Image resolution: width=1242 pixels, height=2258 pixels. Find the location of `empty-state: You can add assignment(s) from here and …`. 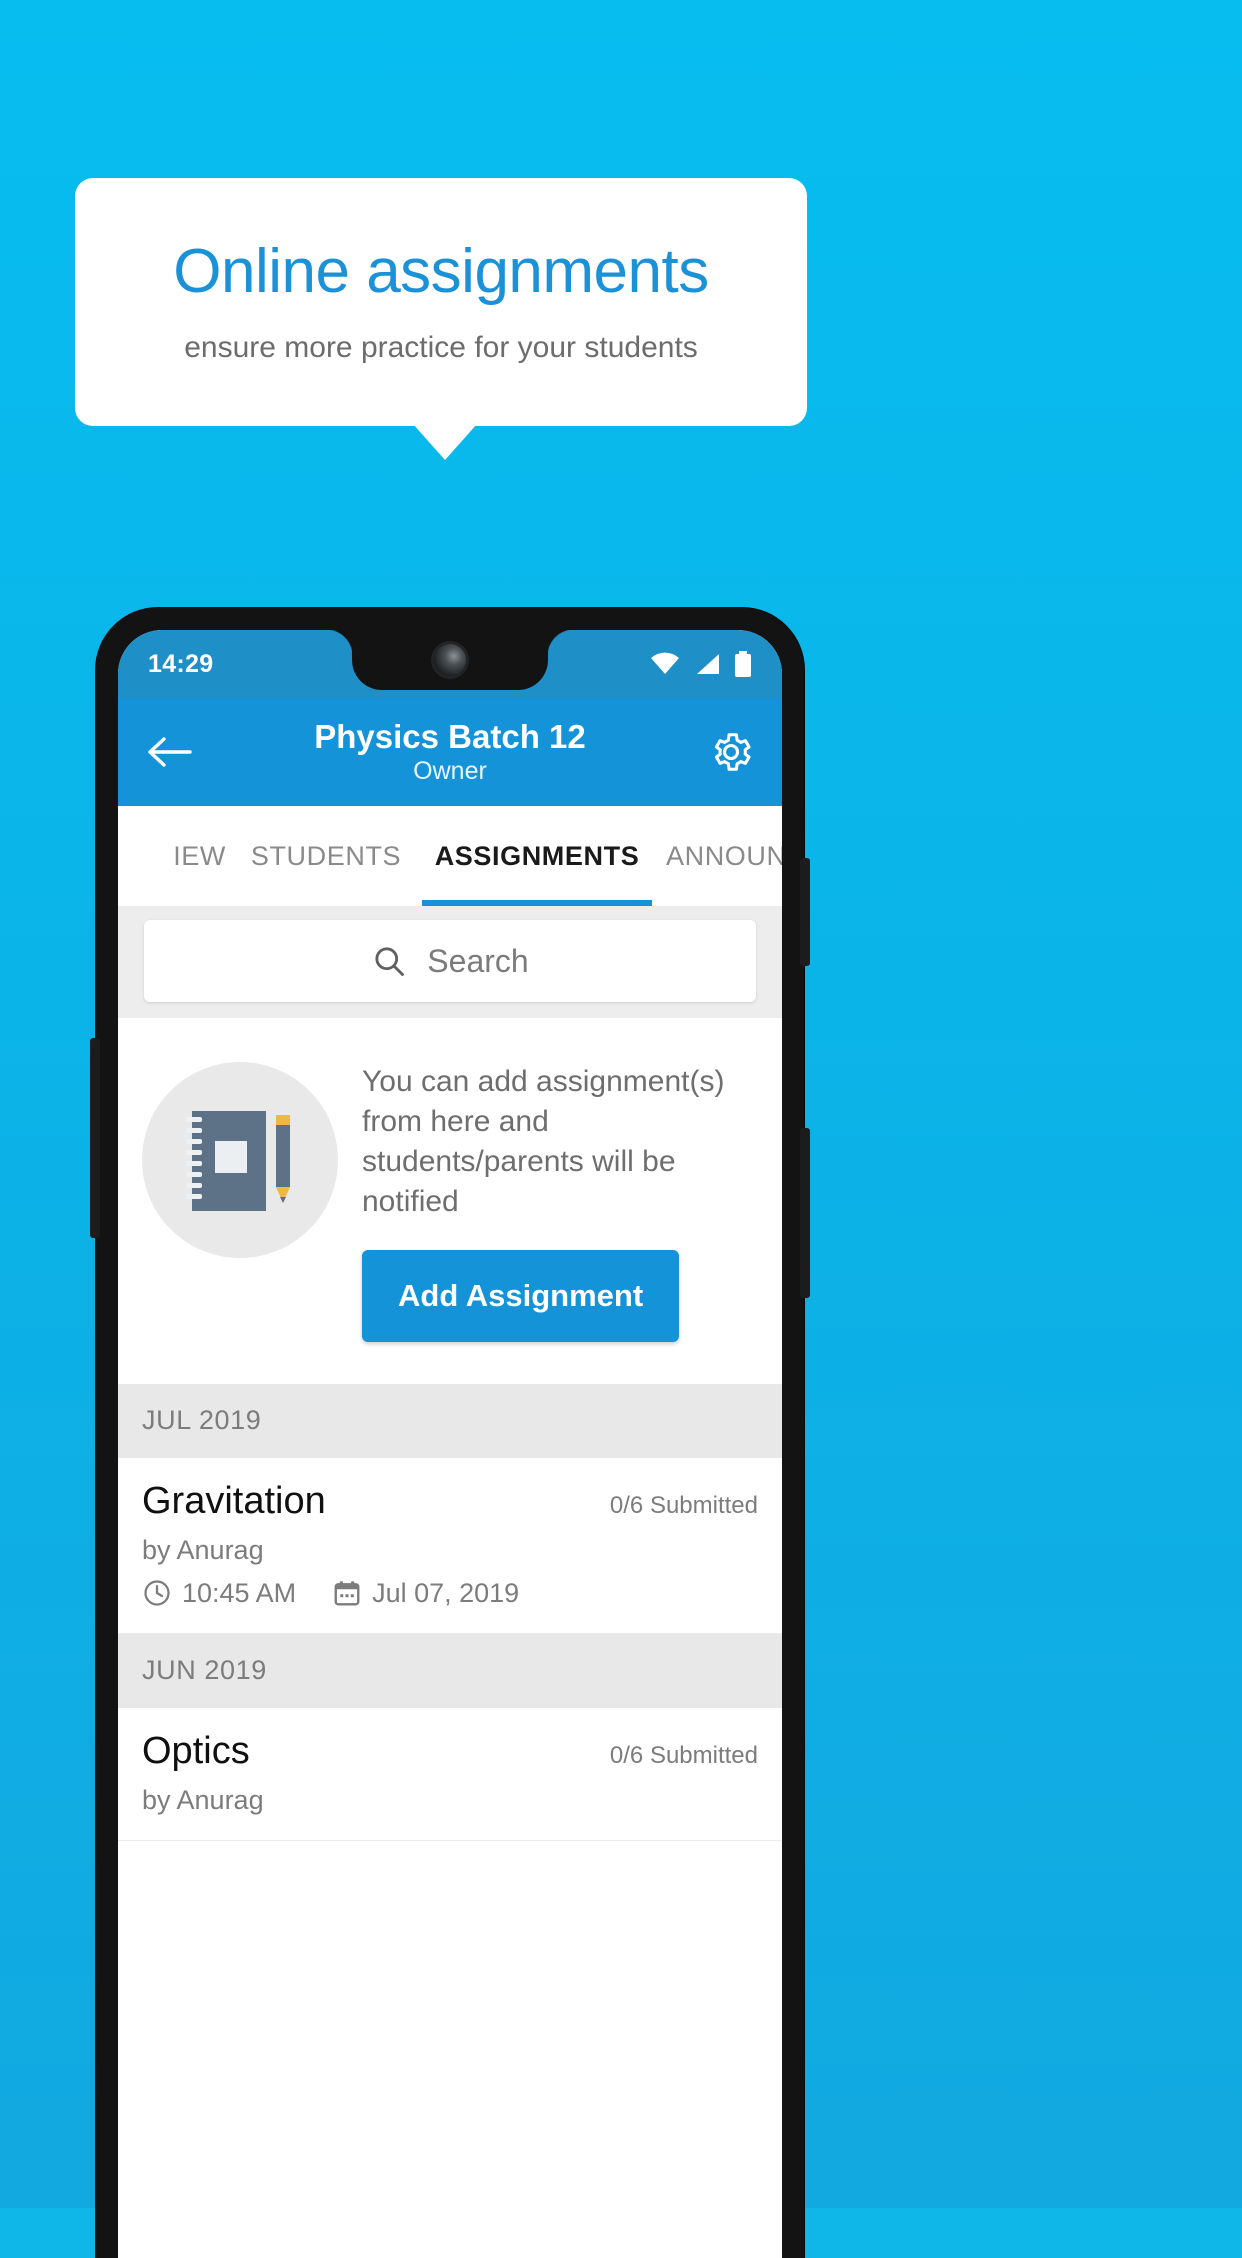

empty-state: You can add assignment(s) from here and … is located at coordinates (450, 1201).